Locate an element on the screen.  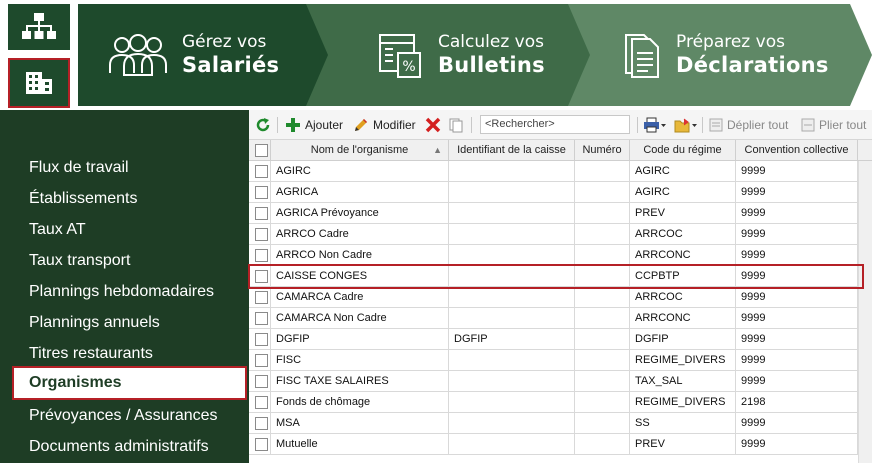
delete-button is located at coordinates (433, 125).